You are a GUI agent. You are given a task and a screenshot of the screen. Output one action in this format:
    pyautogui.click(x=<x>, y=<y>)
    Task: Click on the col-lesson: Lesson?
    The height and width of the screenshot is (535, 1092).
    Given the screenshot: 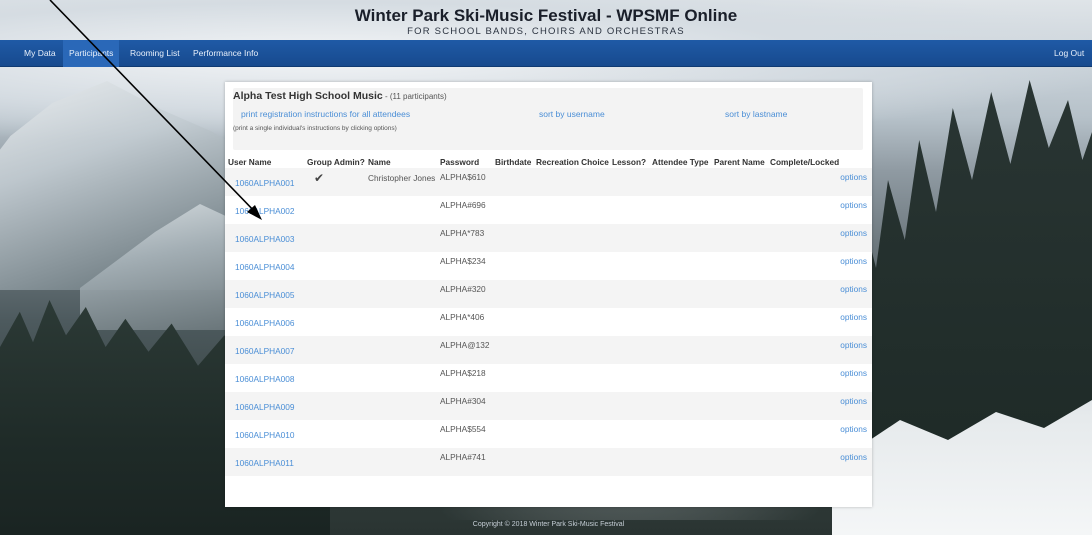 What is the action you would take?
    pyautogui.click(x=629, y=162)
    